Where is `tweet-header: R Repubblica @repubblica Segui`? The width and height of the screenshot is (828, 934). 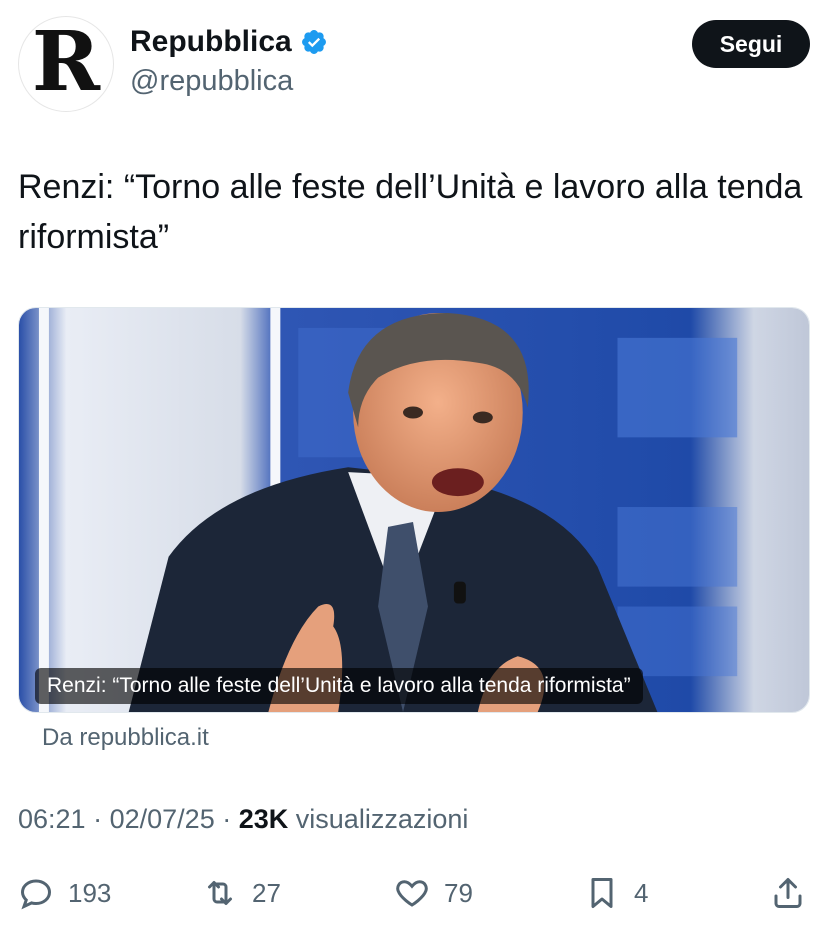 tweet-header: R Repubblica @repubblica Segui is located at coordinates (414, 66).